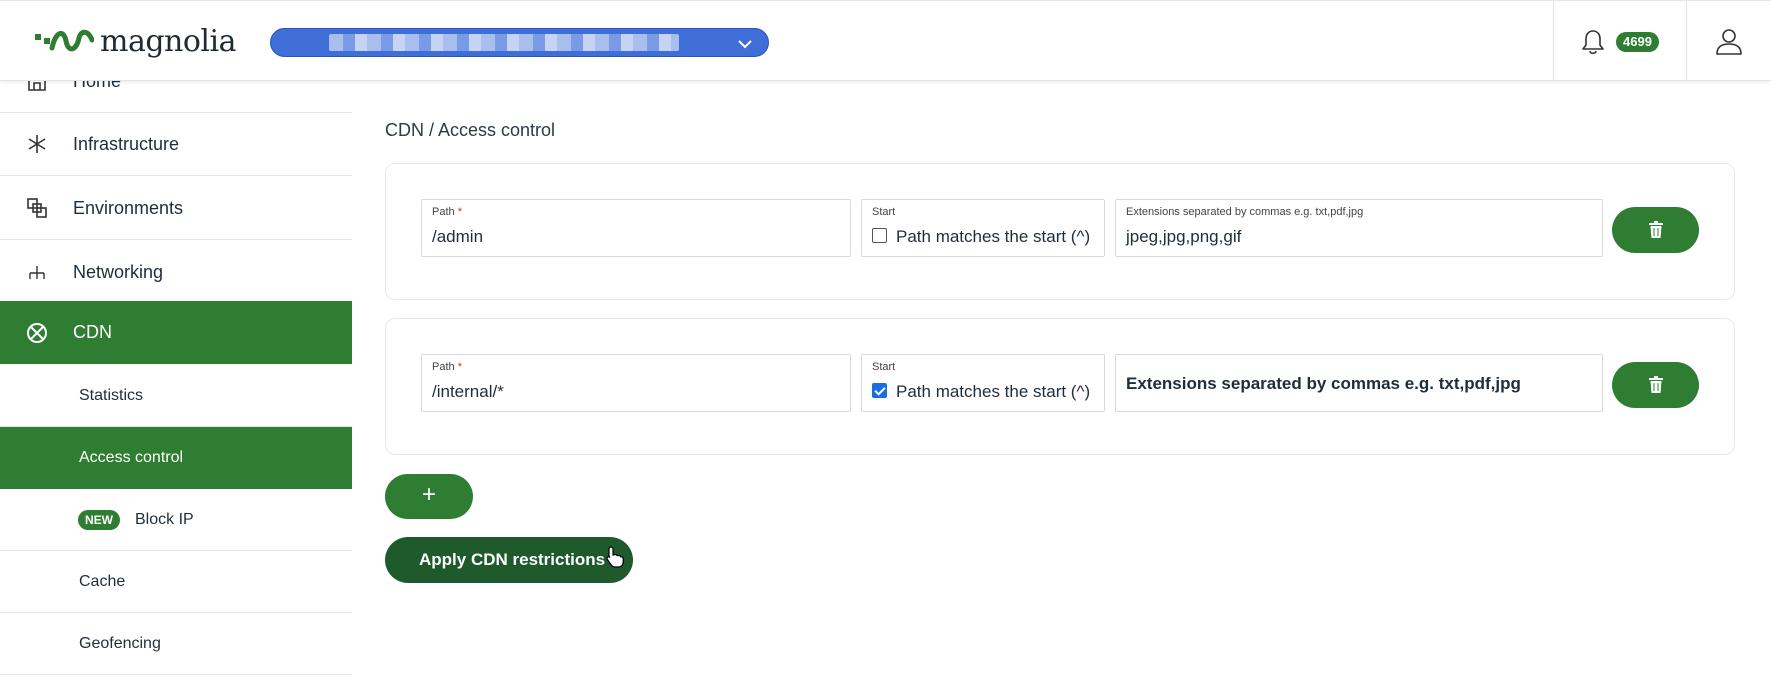 Image resolution: width=1771 pixels, height=678 pixels. What do you see at coordinates (168, 41) in the screenshot?
I see `logo-text: magnolia` at bounding box center [168, 41].